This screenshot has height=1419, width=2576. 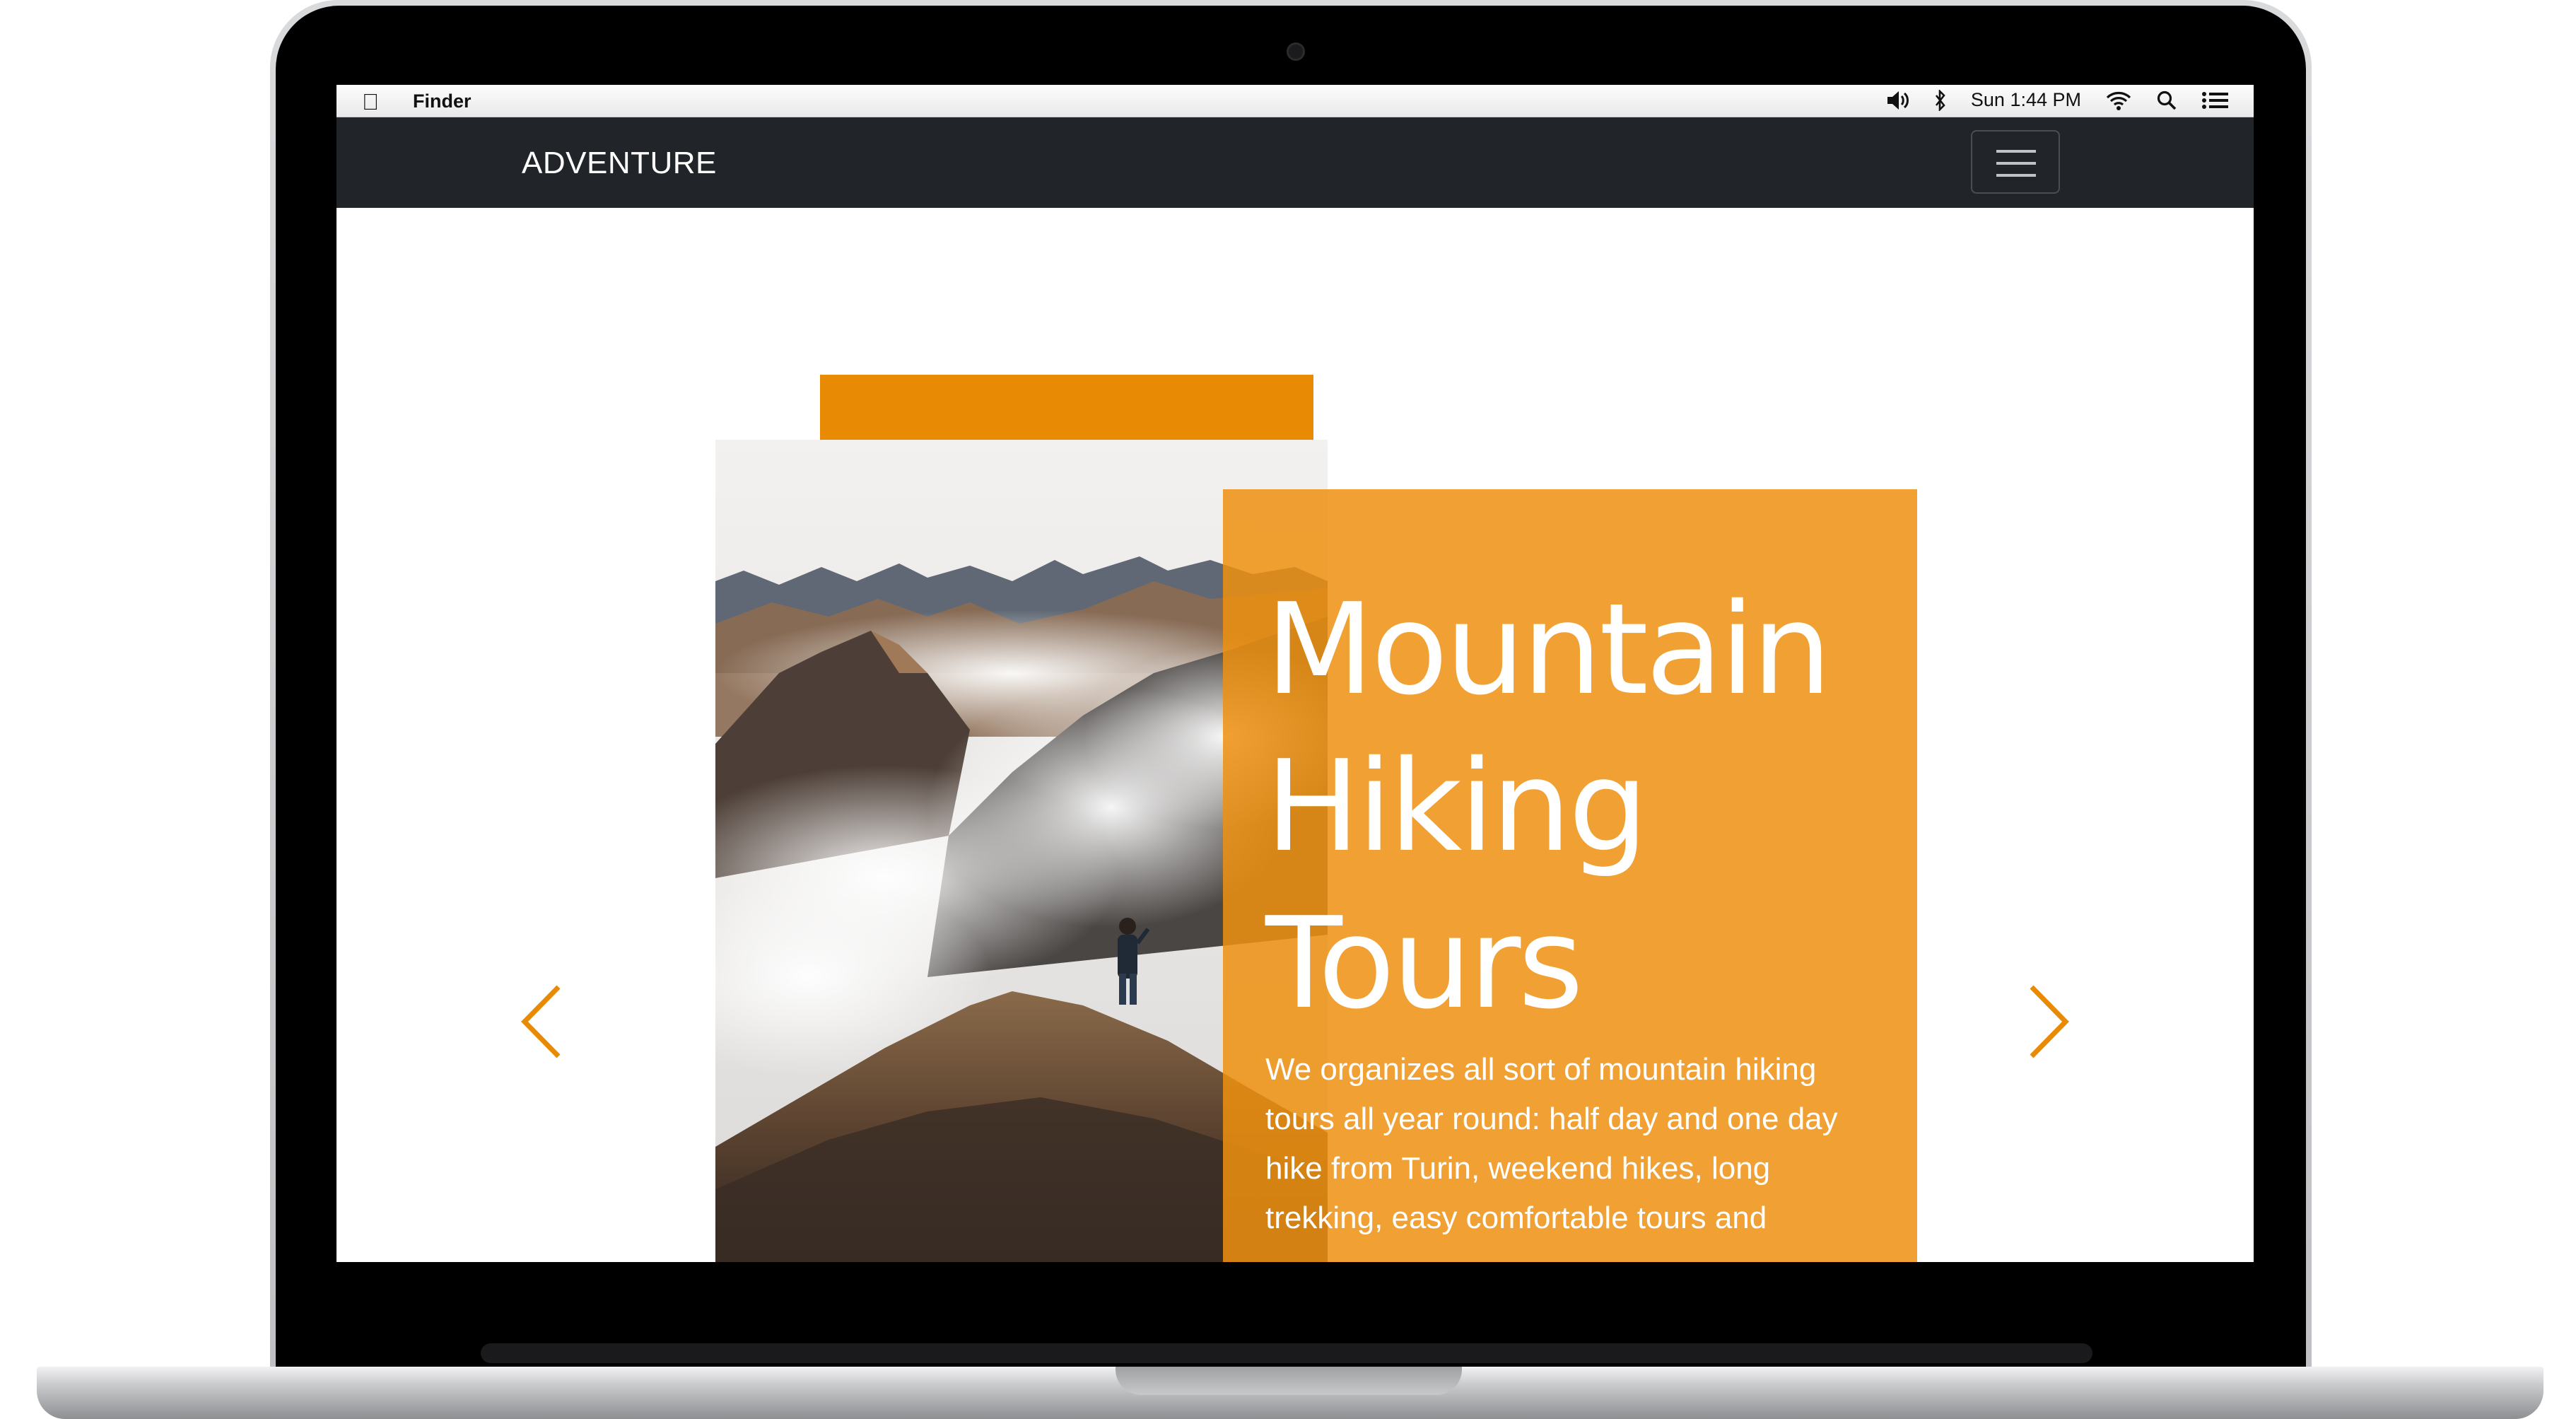 I want to click on wifi-icon, so click(x=2119, y=100).